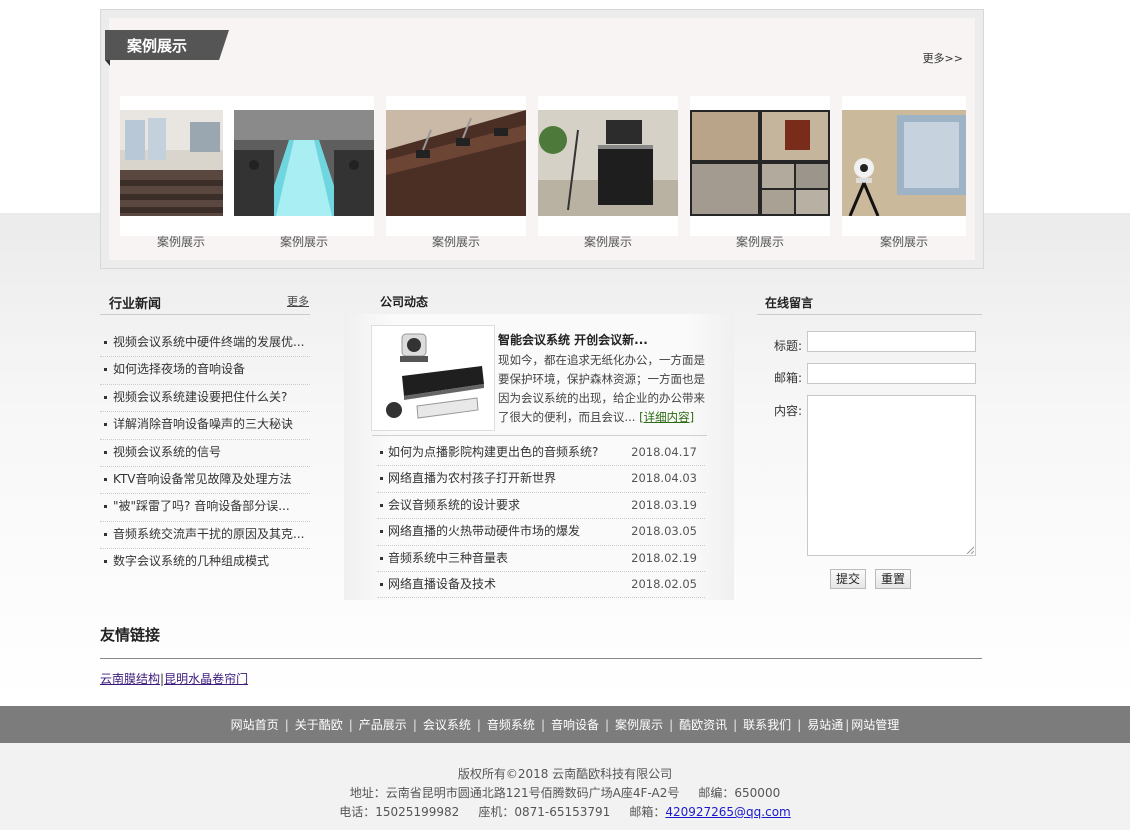 The height and width of the screenshot is (830, 1130). I want to click on company-news-title: 公司动态, so click(404, 302).